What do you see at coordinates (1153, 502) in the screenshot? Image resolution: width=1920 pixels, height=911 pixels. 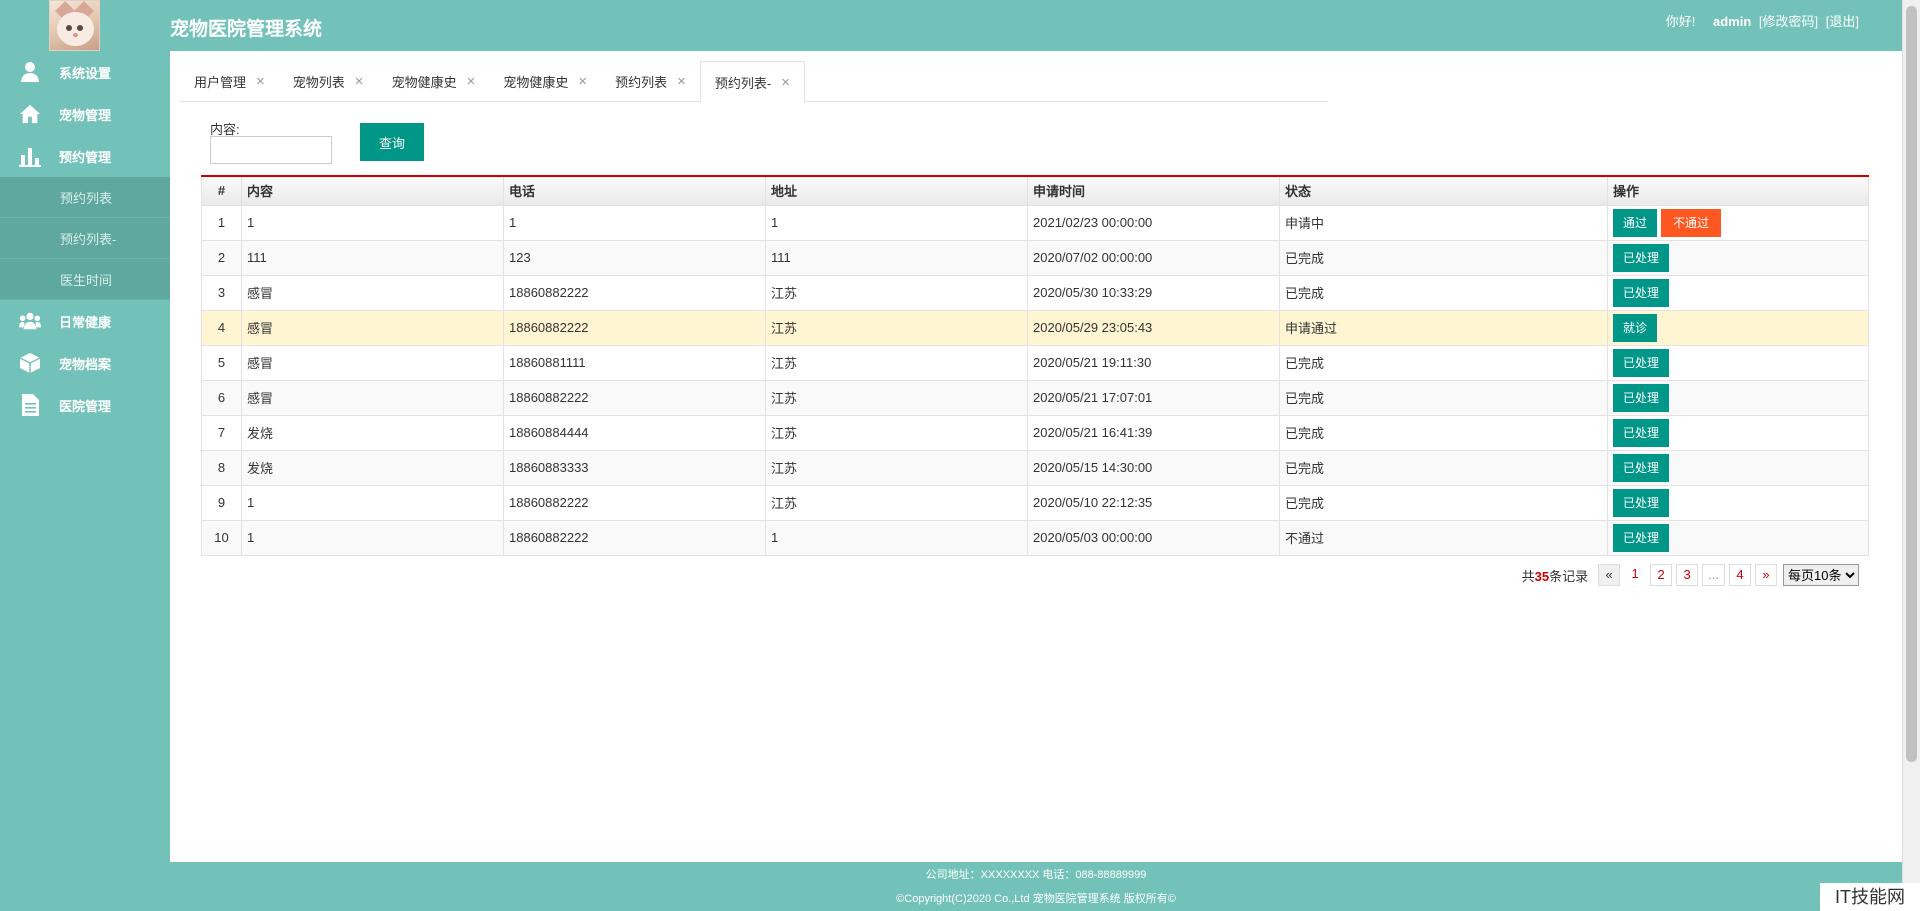 I see `time-cell: 2020/05/10 22:12:35` at bounding box center [1153, 502].